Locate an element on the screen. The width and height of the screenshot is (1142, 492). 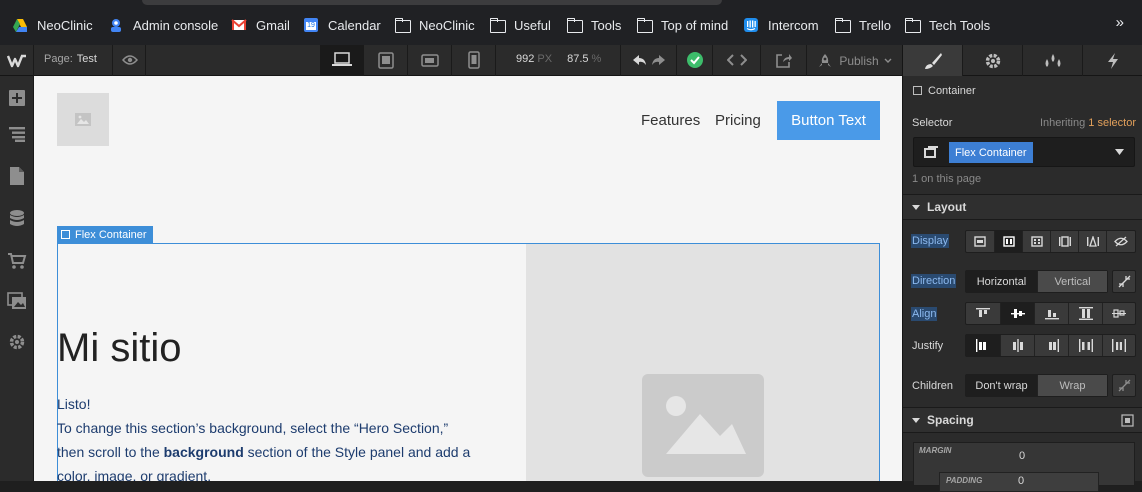
preview-button is located at coordinates (129, 60).